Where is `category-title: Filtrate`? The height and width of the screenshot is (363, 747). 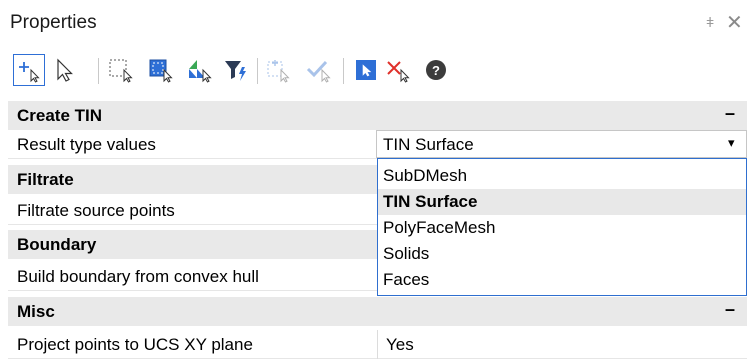 category-title: Filtrate is located at coordinates (45, 179).